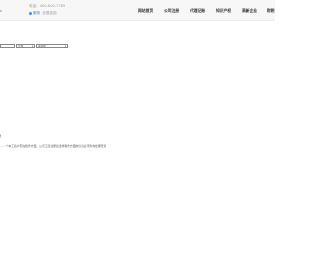 The width and height of the screenshot is (320, 257). Describe the element at coordinates (7, 46) in the screenshot. I see `search-input` at that location.